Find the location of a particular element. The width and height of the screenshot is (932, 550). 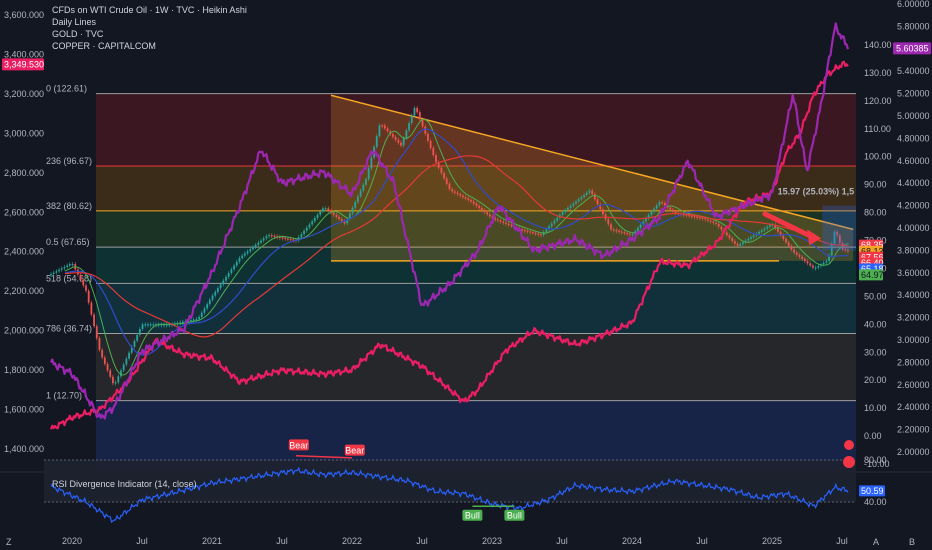

left-axis-tick: 3,200.000 is located at coordinates (24, 94).